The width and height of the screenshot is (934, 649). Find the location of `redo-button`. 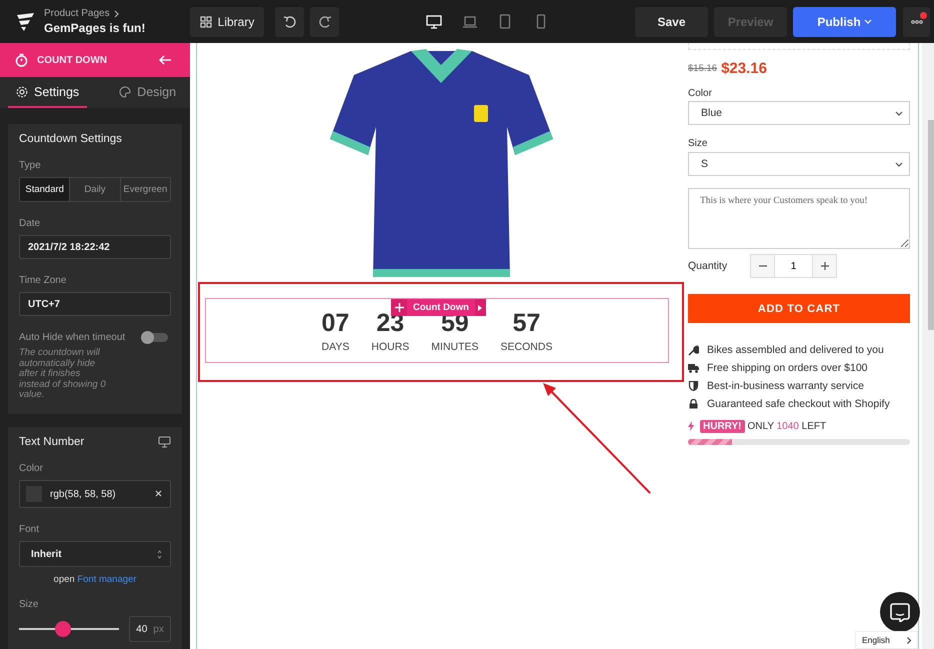

redo-button is located at coordinates (324, 21).